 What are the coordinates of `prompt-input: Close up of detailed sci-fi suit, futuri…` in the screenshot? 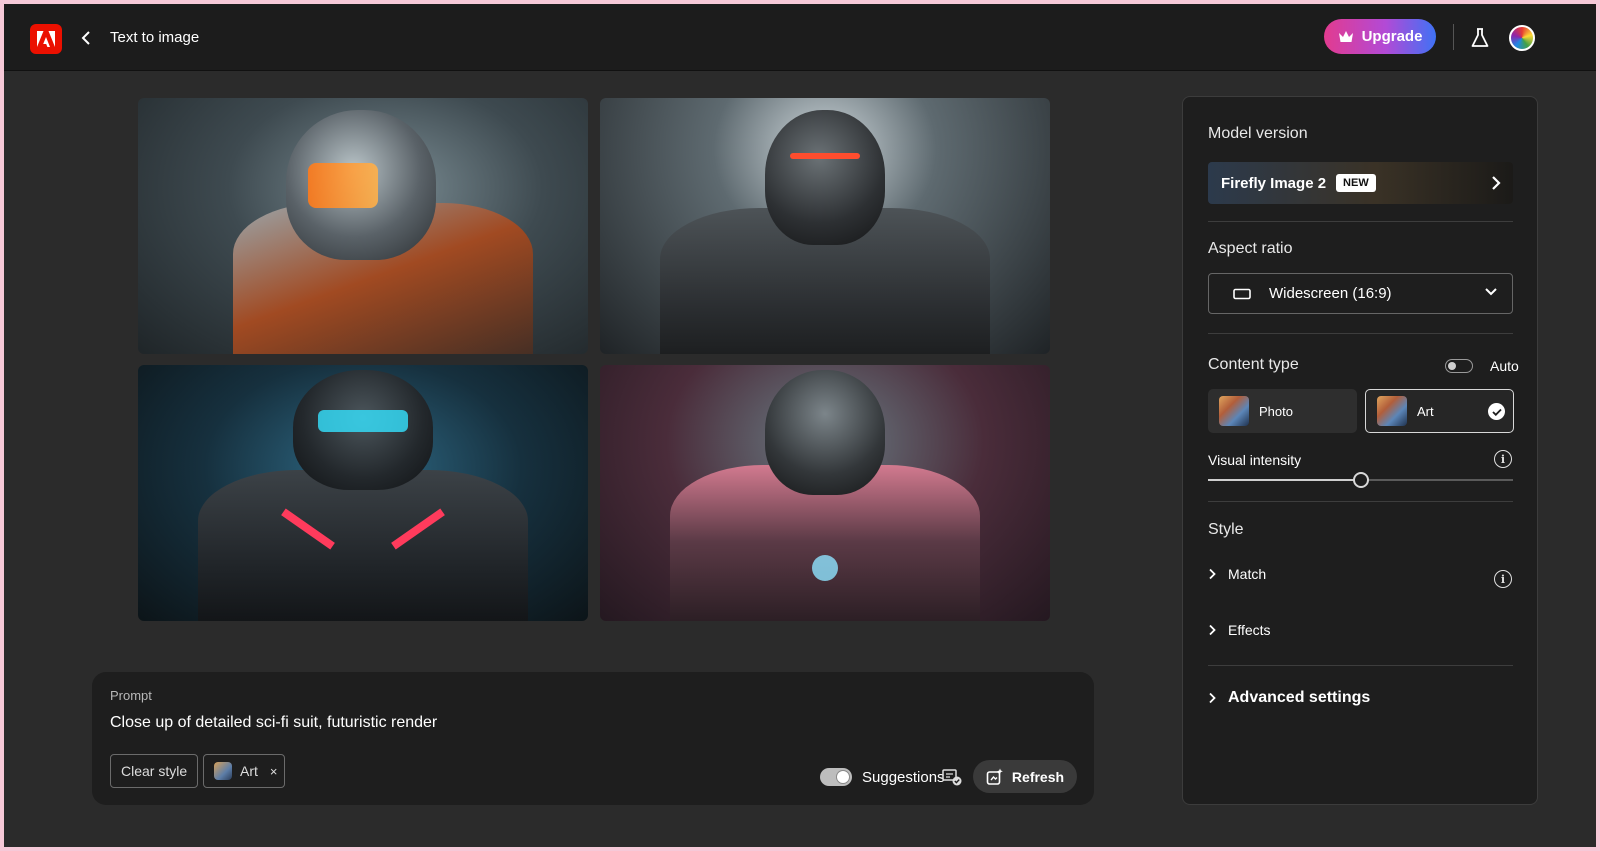 It's located at (273, 723).